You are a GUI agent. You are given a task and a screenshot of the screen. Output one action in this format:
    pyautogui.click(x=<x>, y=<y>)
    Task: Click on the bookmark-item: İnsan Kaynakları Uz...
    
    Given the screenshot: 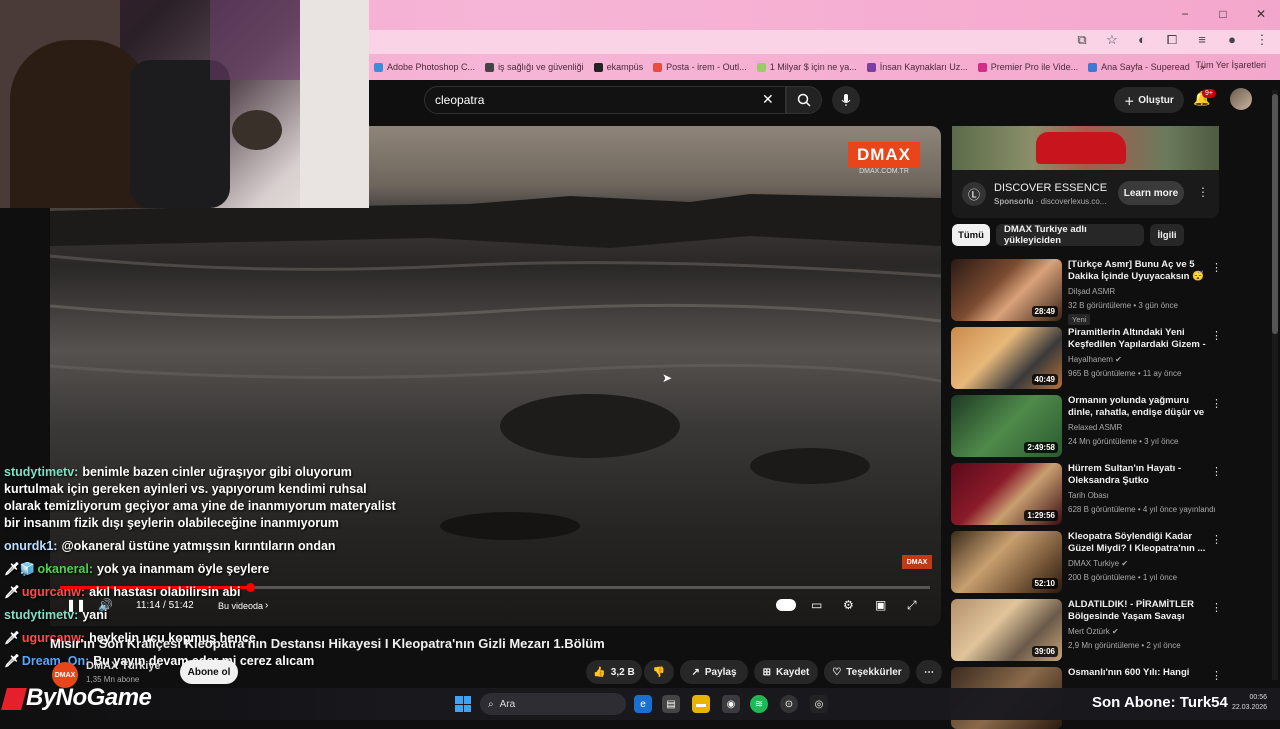 What is the action you would take?
    pyautogui.click(x=917, y=67)
    